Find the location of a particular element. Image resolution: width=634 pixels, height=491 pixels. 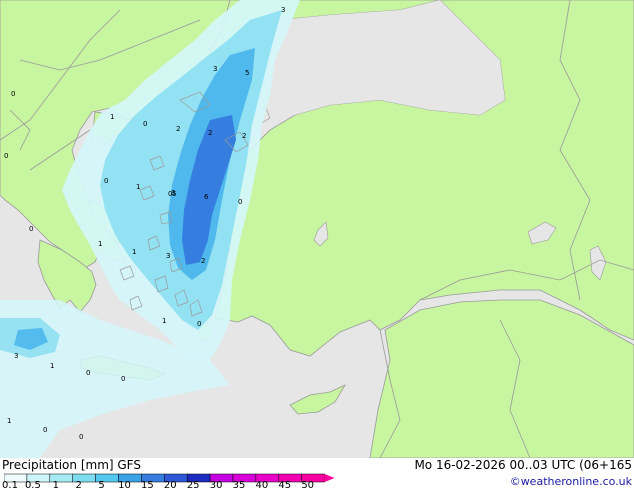

forecast-datetime: Mo 16-02-2026 00..03 UTC (06+165 is located at coordinates (523, 465).